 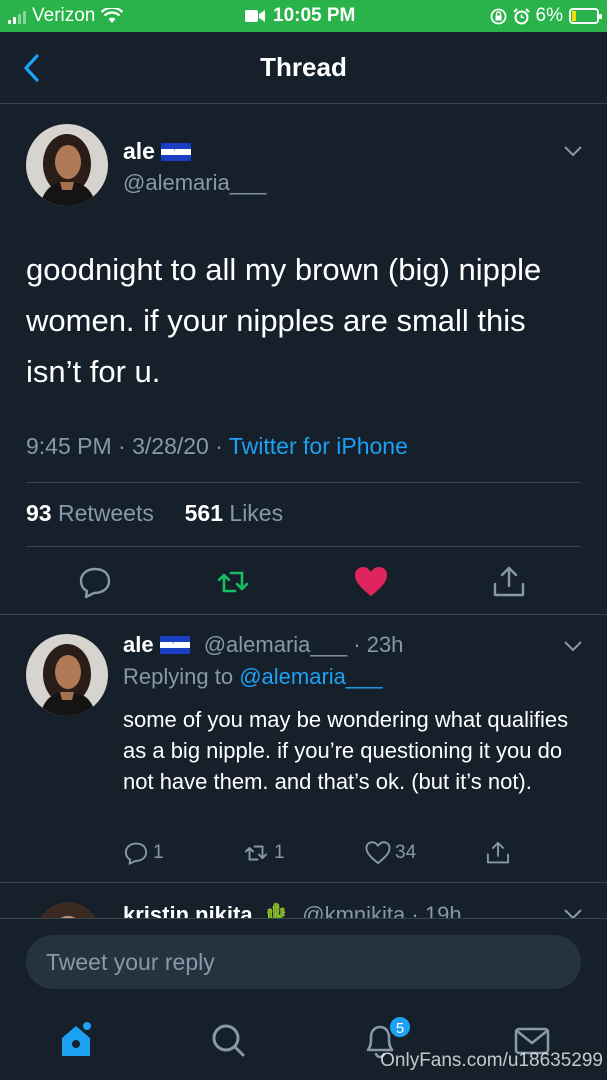 What do you see at coordinates (112, 15) in the screenshot?
I see `wifi-icon` at bounding box center [112, 15].